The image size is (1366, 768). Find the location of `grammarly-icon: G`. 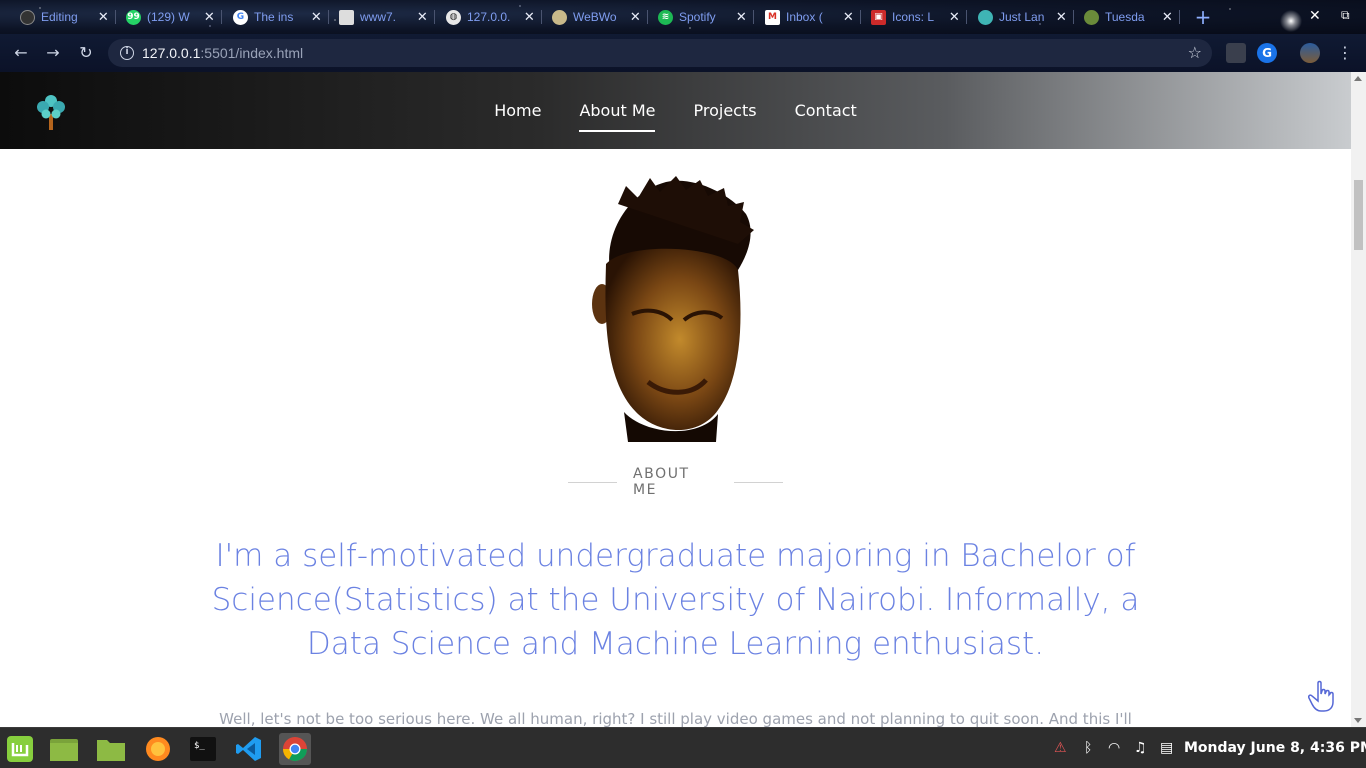

grammarly-icon: G is located at coordinates (1267, 53).